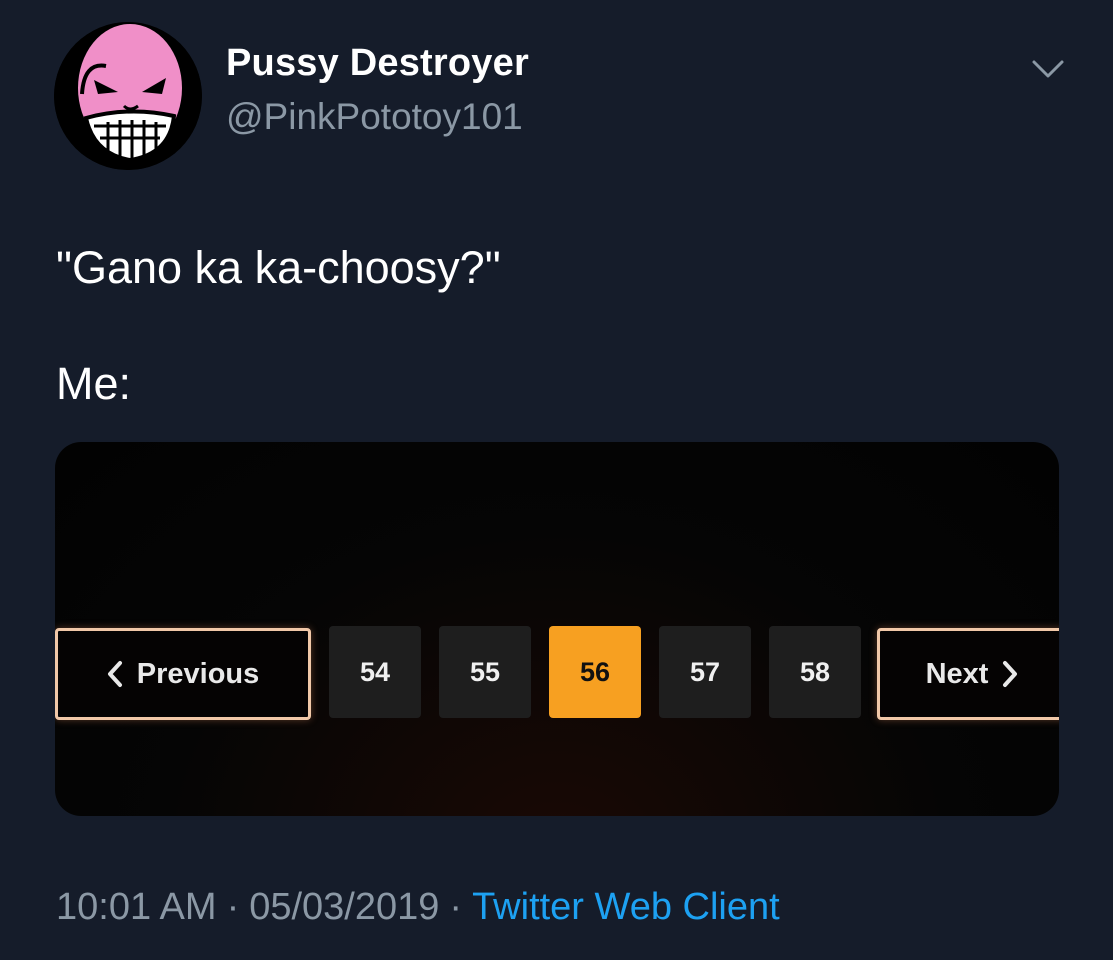 The width and height of the screenshot is (1113, 960). I want to click on avatar, so click(128, 96).